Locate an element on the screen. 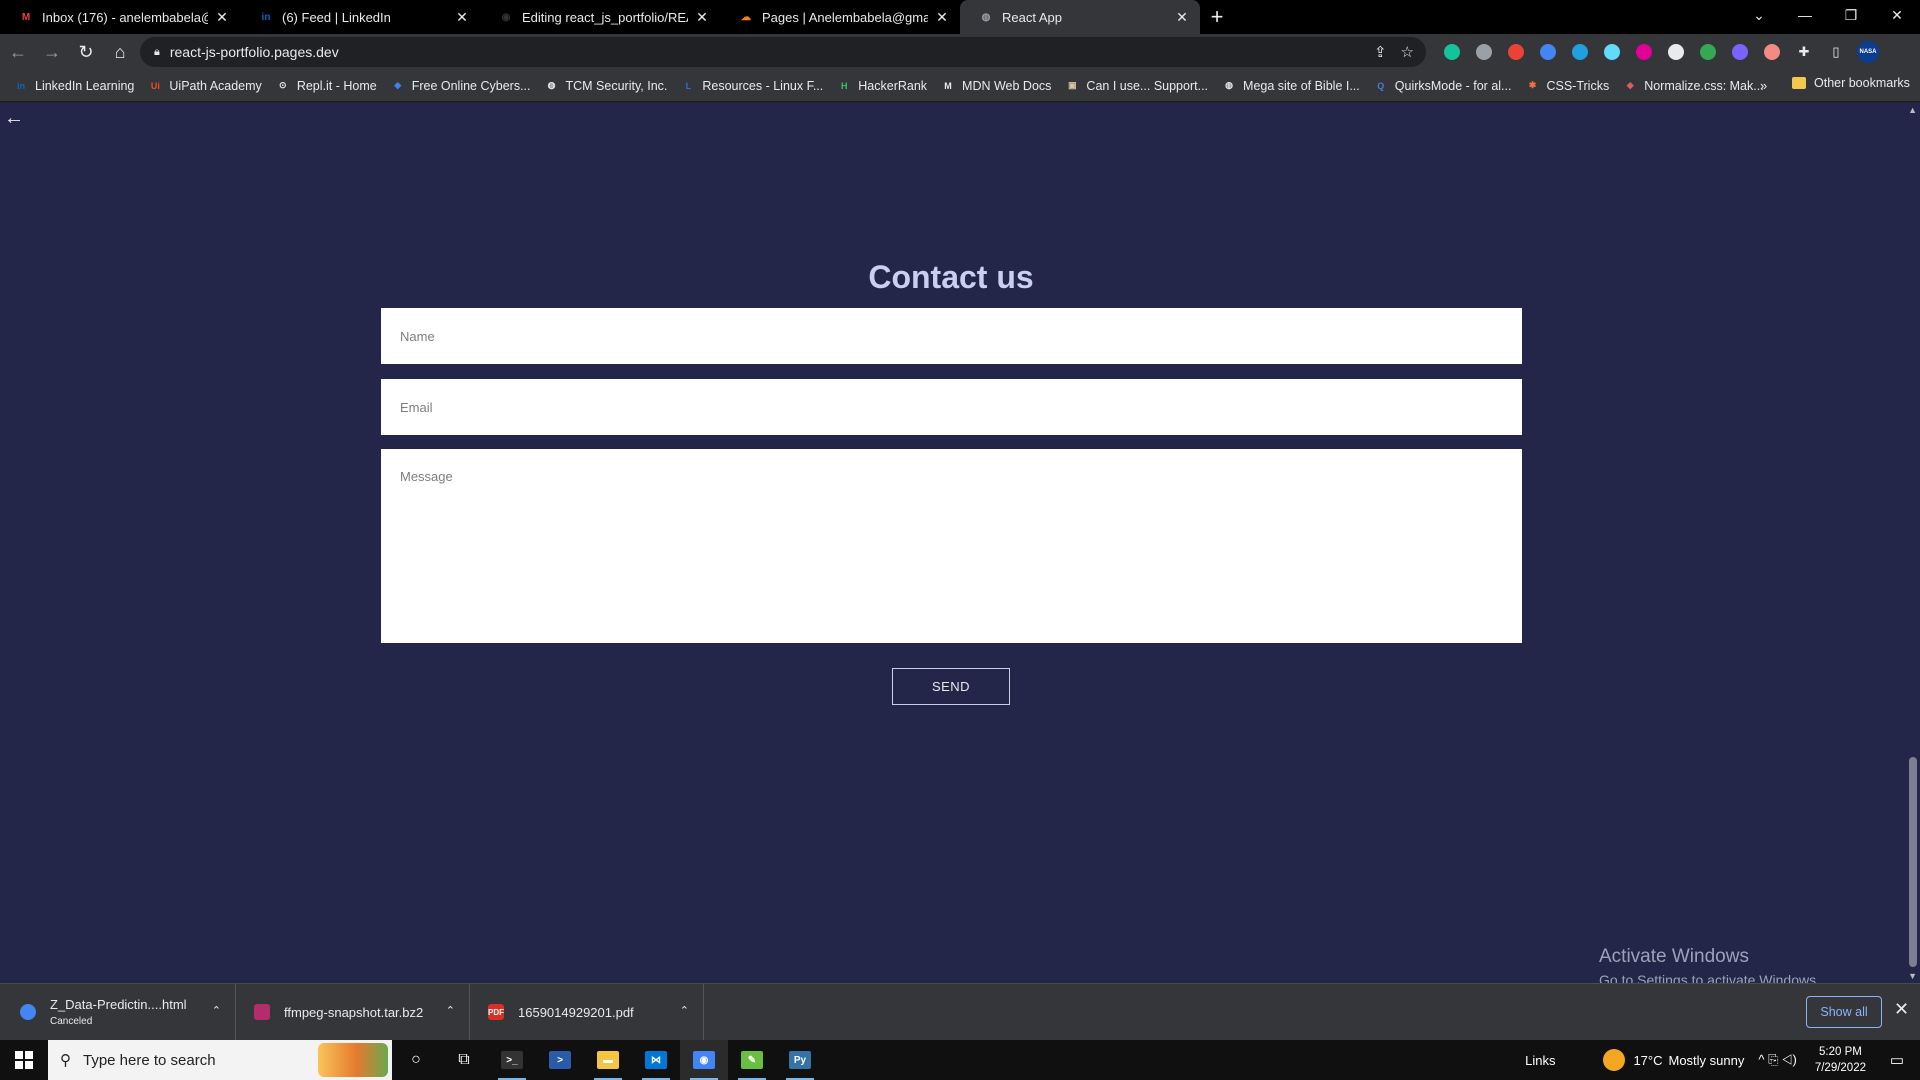 This screenshot has height=1080, width=1920. forward-button: → is located at coordinates (52, 52).